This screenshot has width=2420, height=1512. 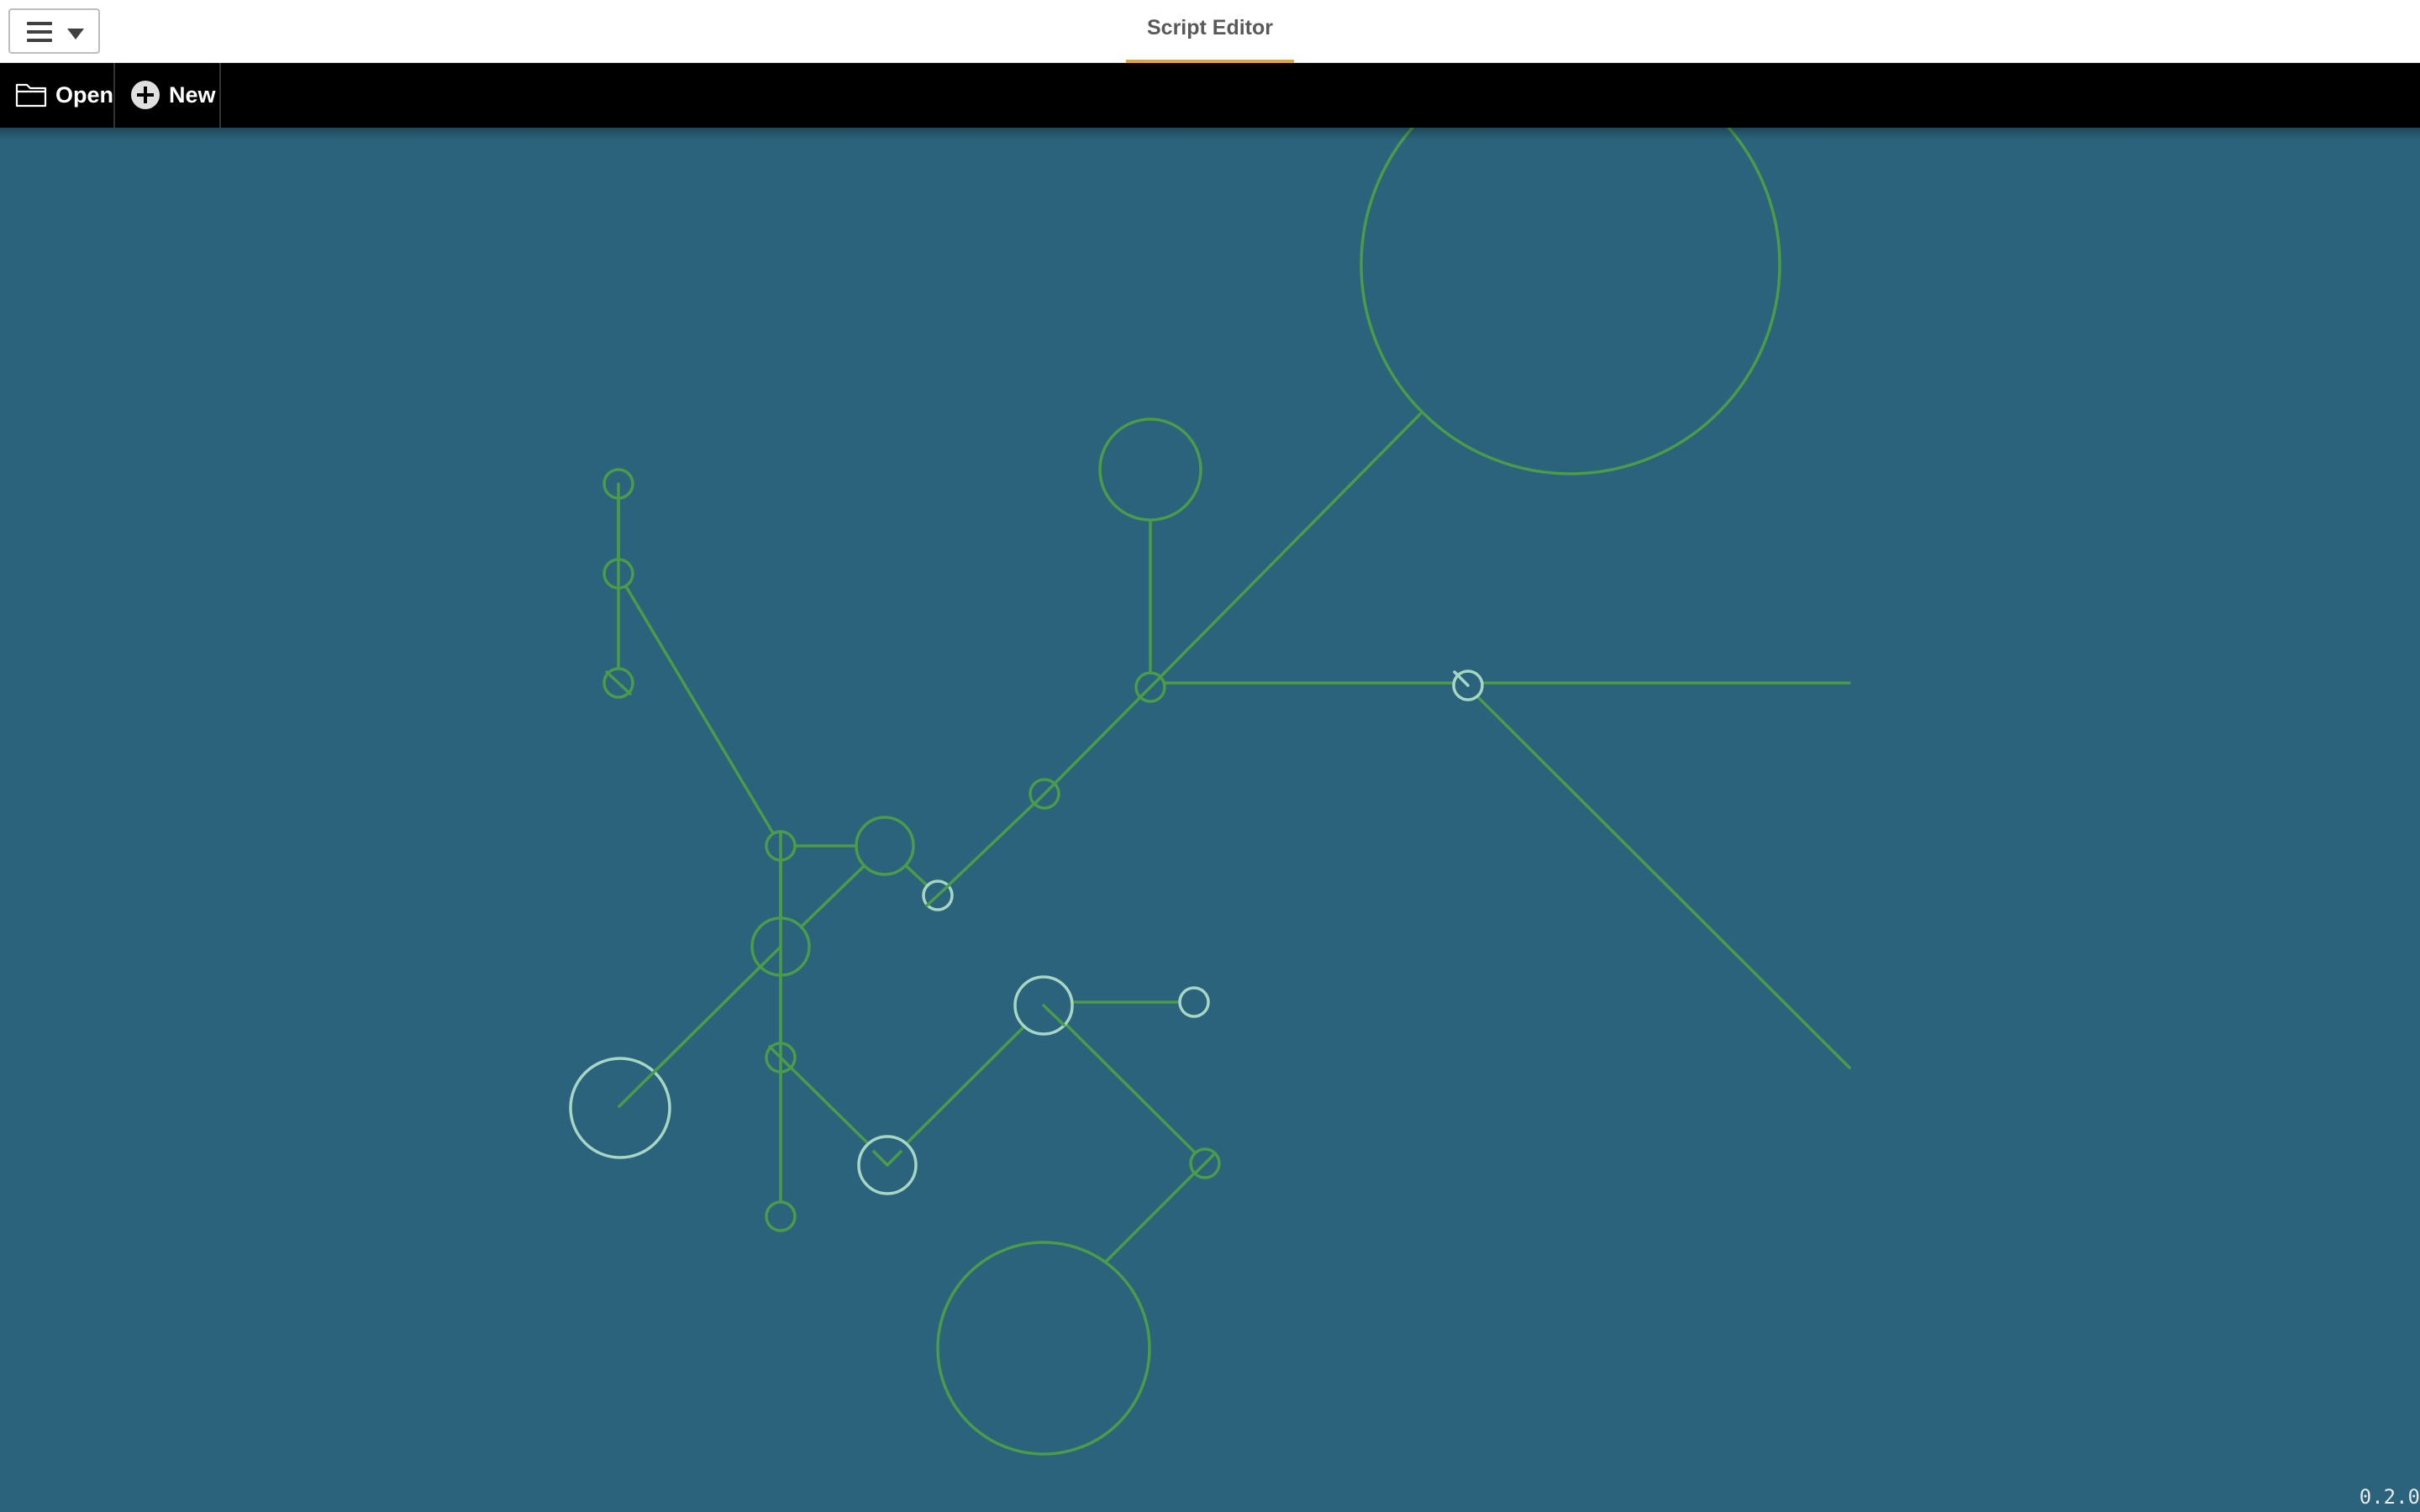 What do you see at coordinates (1210, 95) in the screenshot?
I see `toolbar: Open New` at bounding box center [1210, 95].